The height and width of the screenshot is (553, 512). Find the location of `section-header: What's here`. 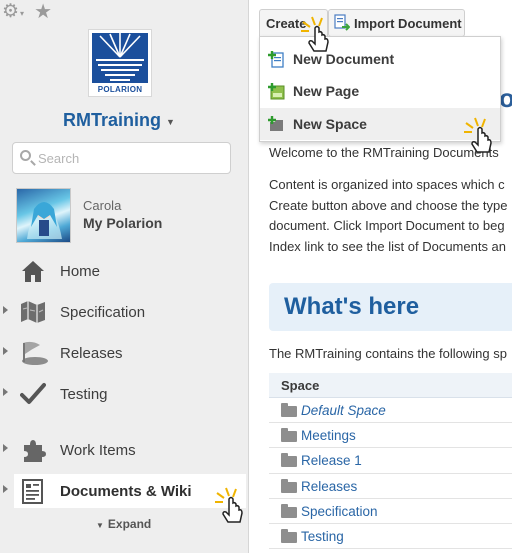

section-header: What's here is located at coordinates (390, 307).